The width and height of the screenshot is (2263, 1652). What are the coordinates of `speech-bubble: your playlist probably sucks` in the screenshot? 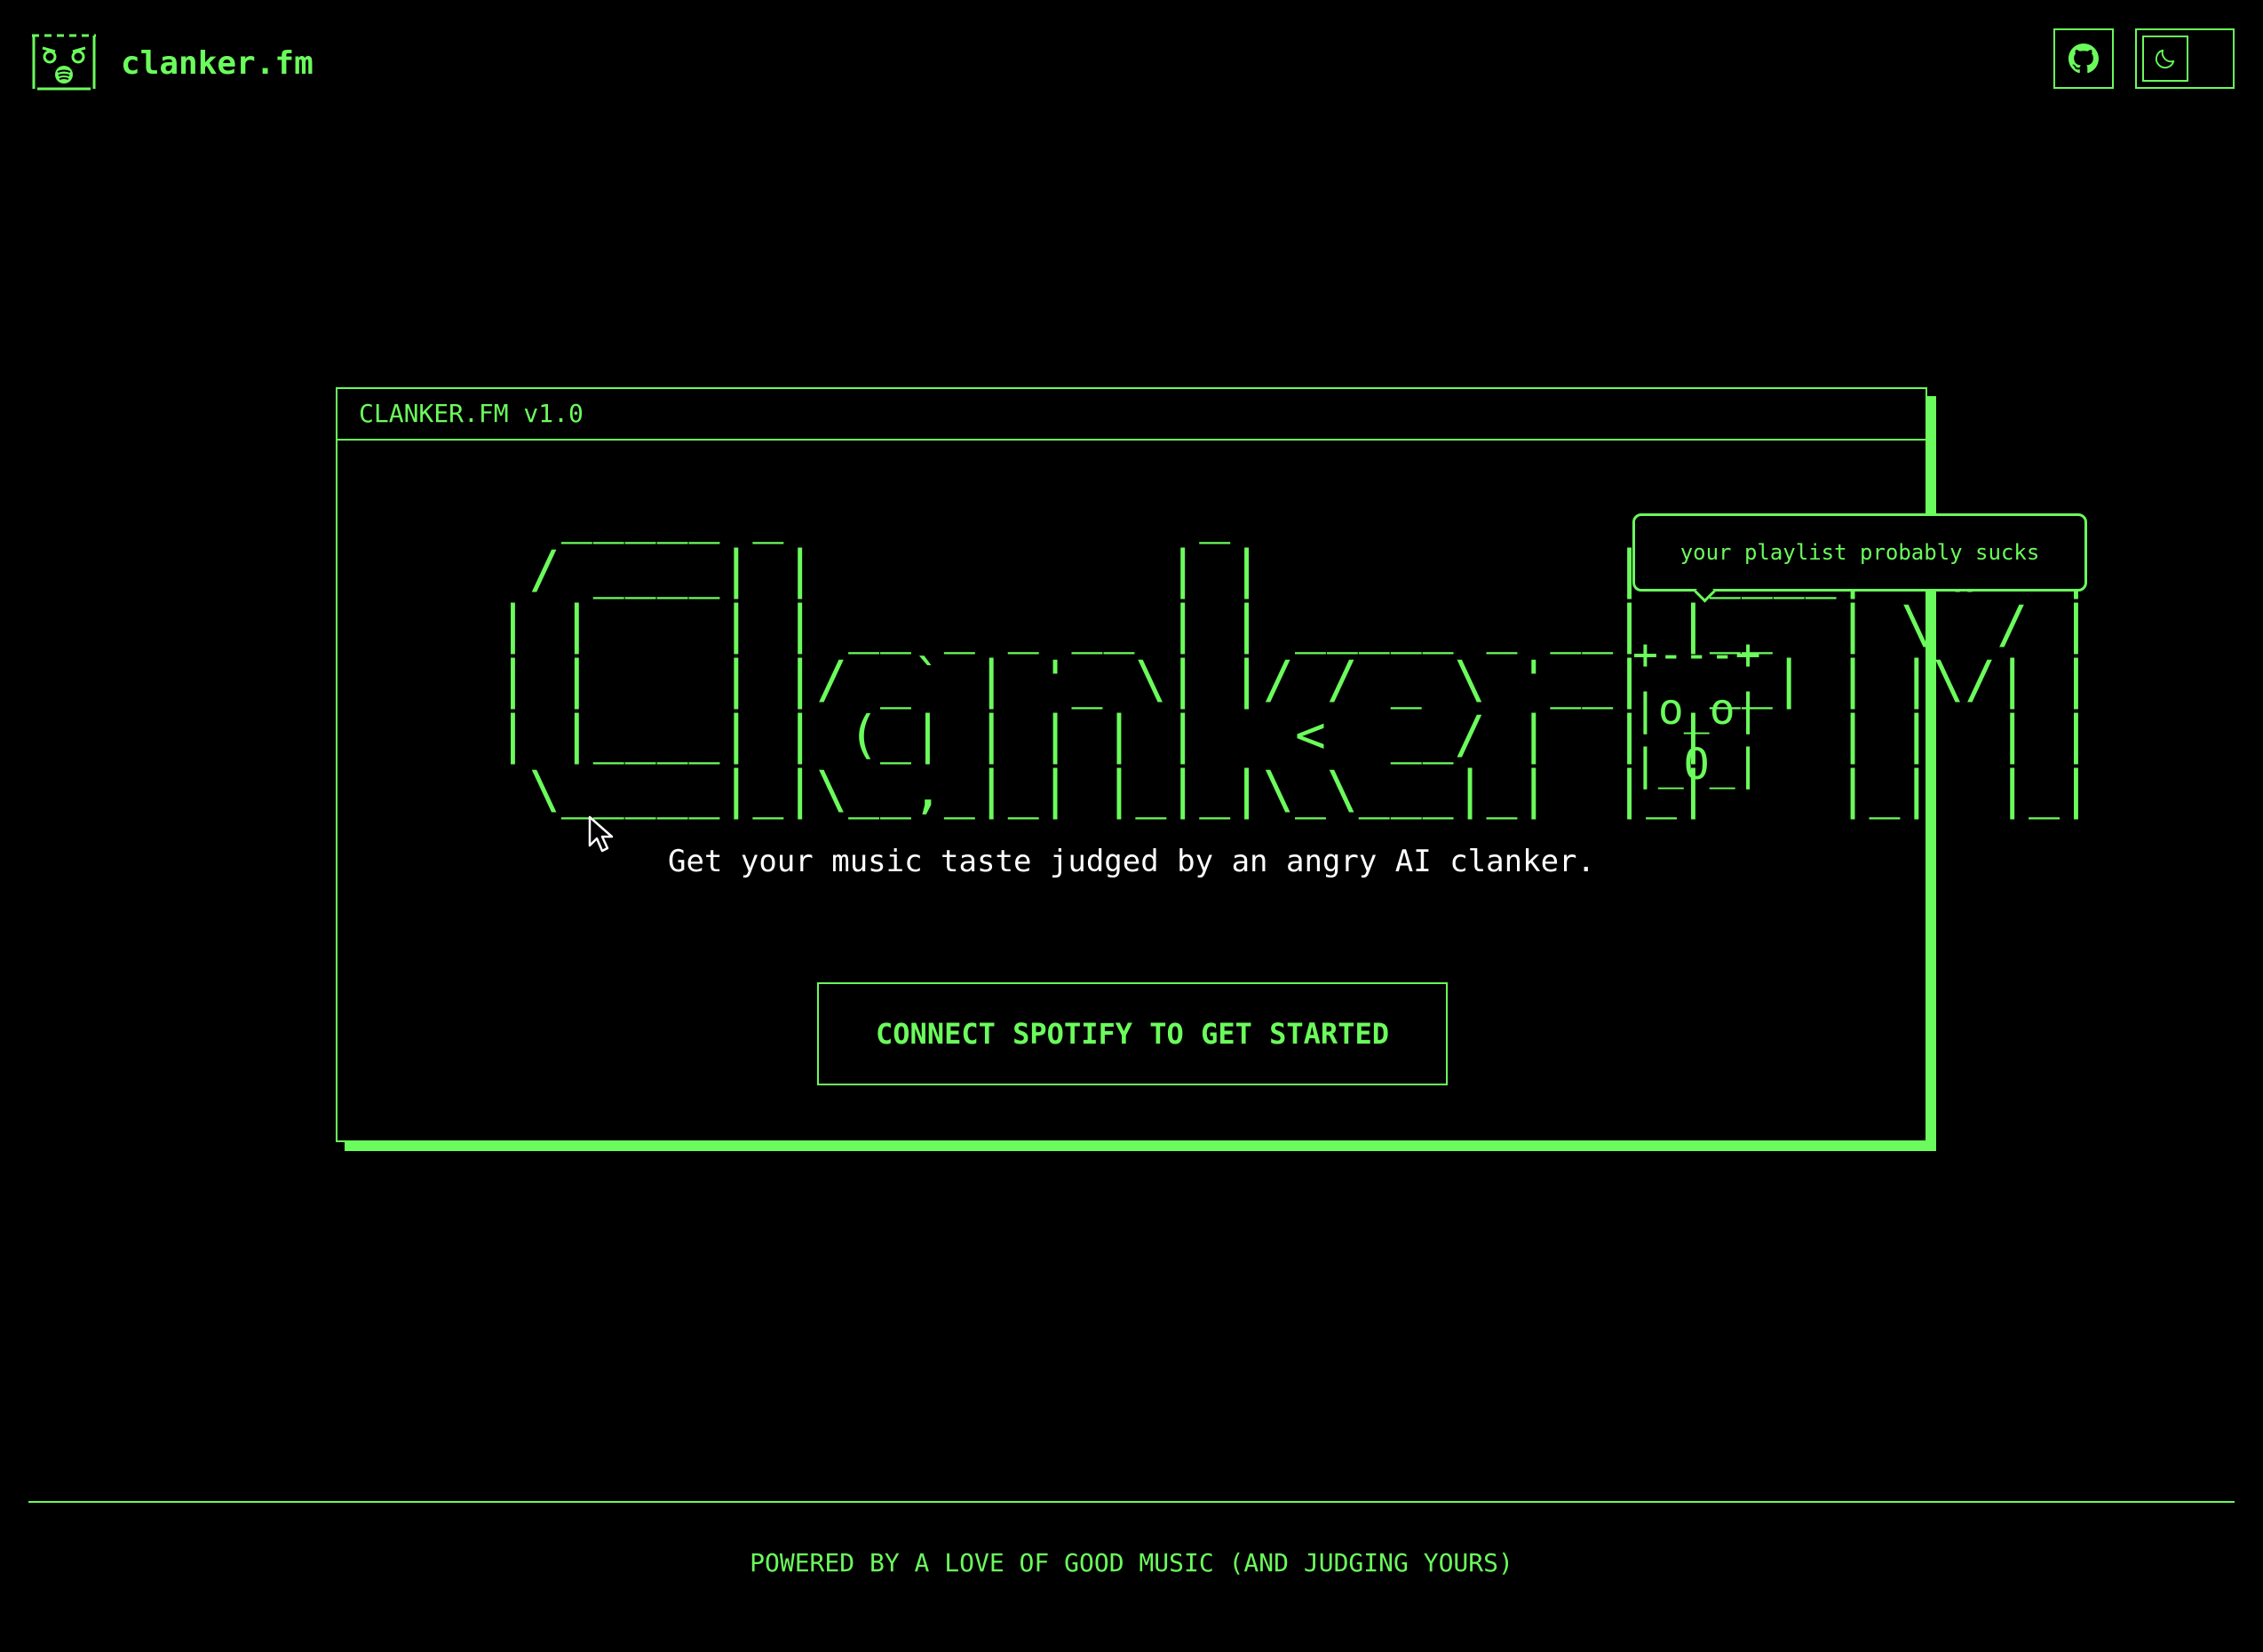 It's located at (1859, 552).